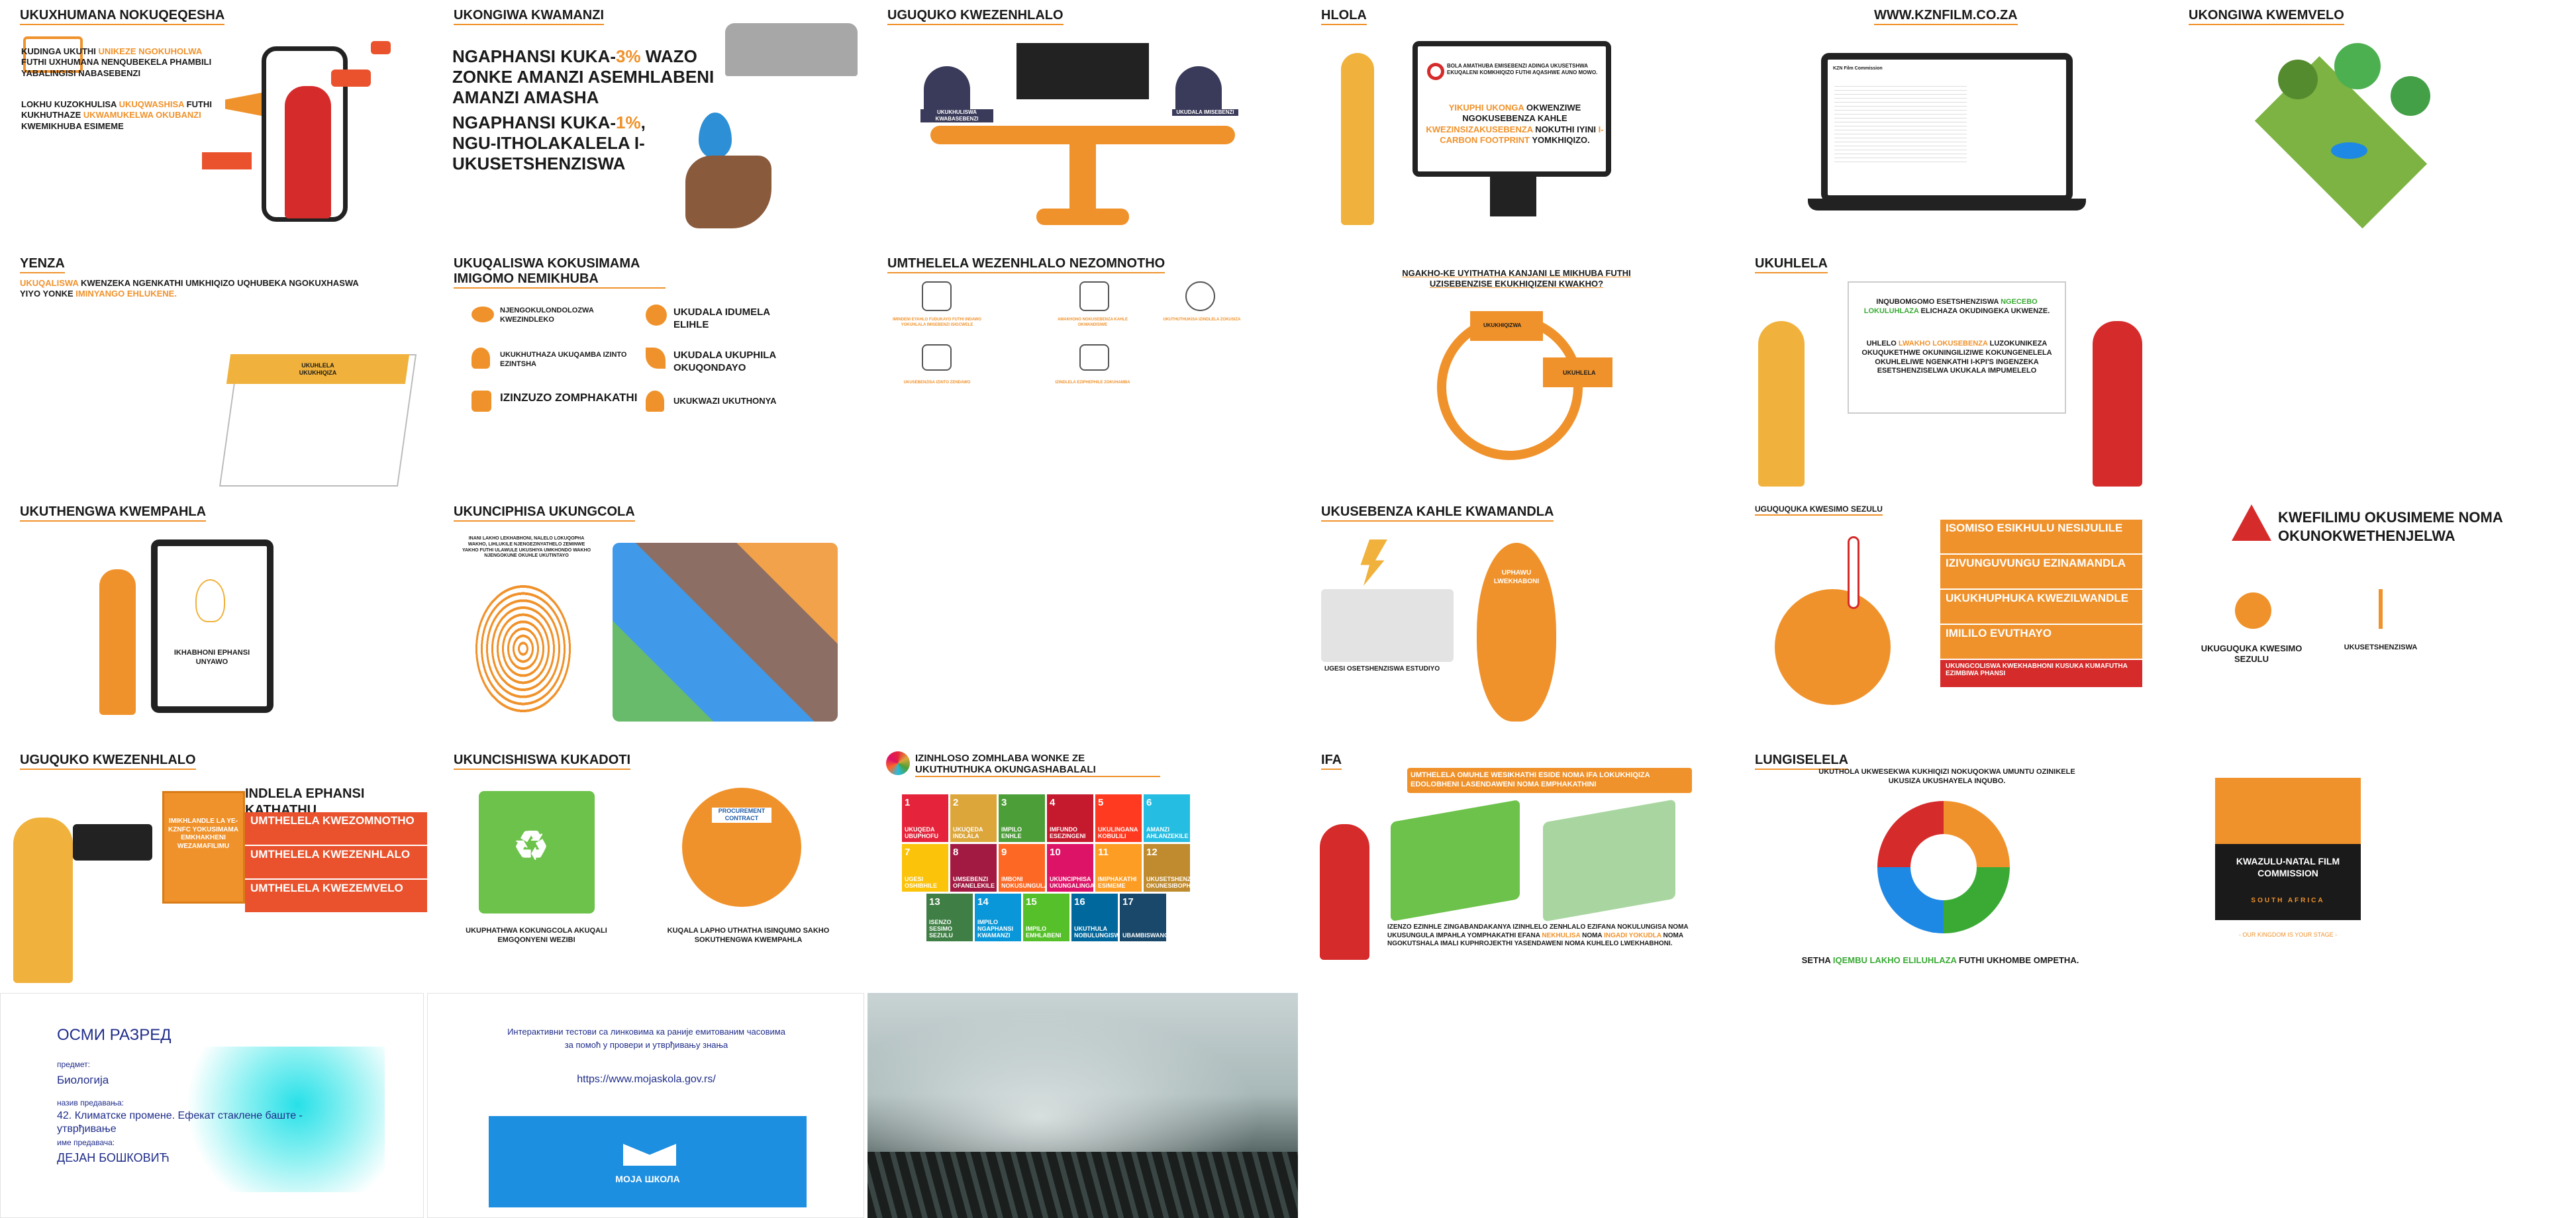 The height and width of the screenshot is (1218, 2576). I want to click on greenhouse-isometric, so click(1609, 860).